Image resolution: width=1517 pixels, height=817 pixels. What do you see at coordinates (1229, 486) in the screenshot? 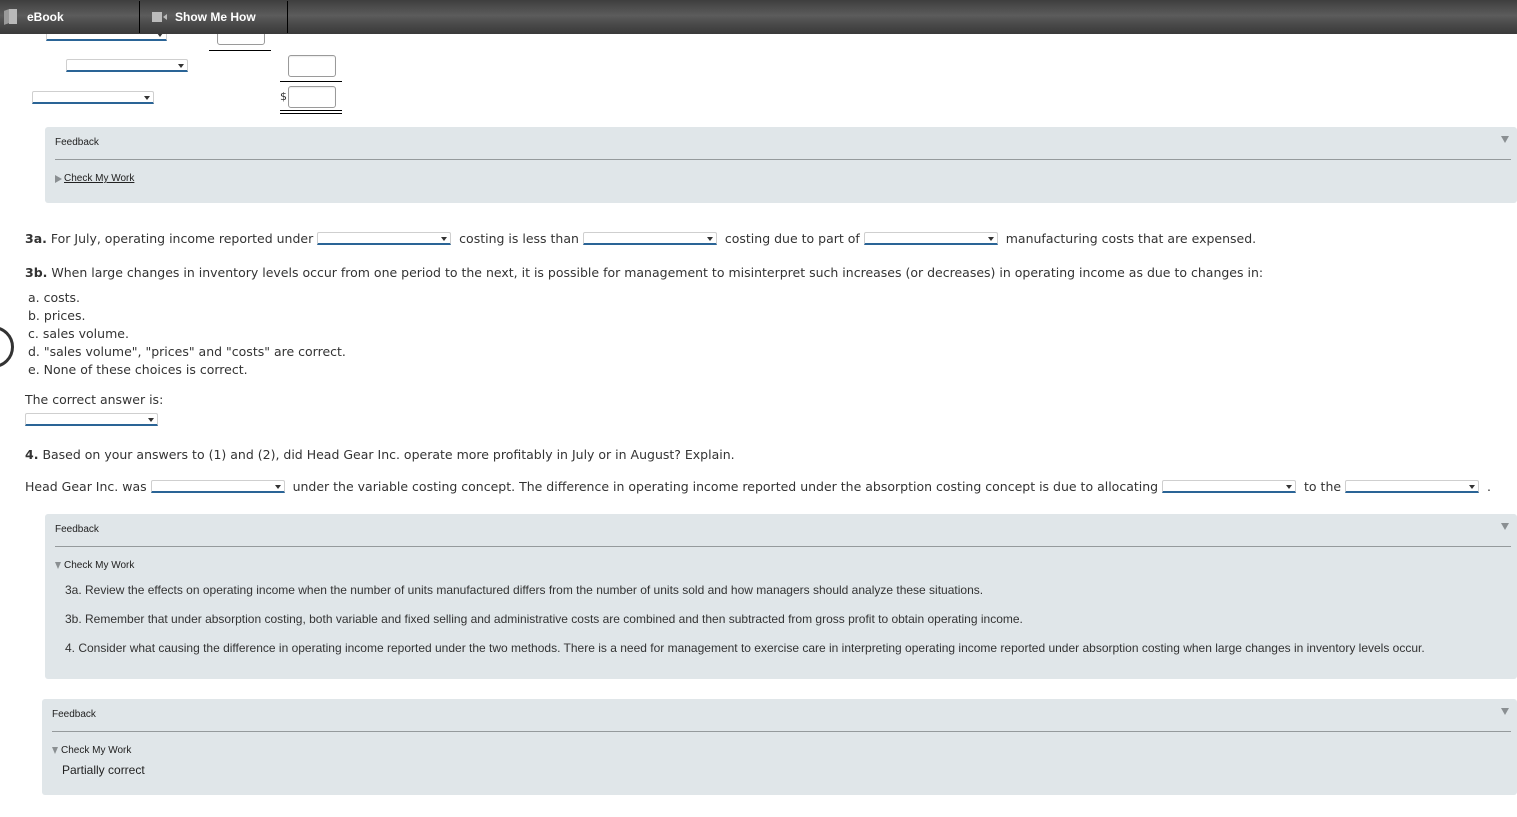
I see `q4-select-allocating` at bounding box center [1229, 486].